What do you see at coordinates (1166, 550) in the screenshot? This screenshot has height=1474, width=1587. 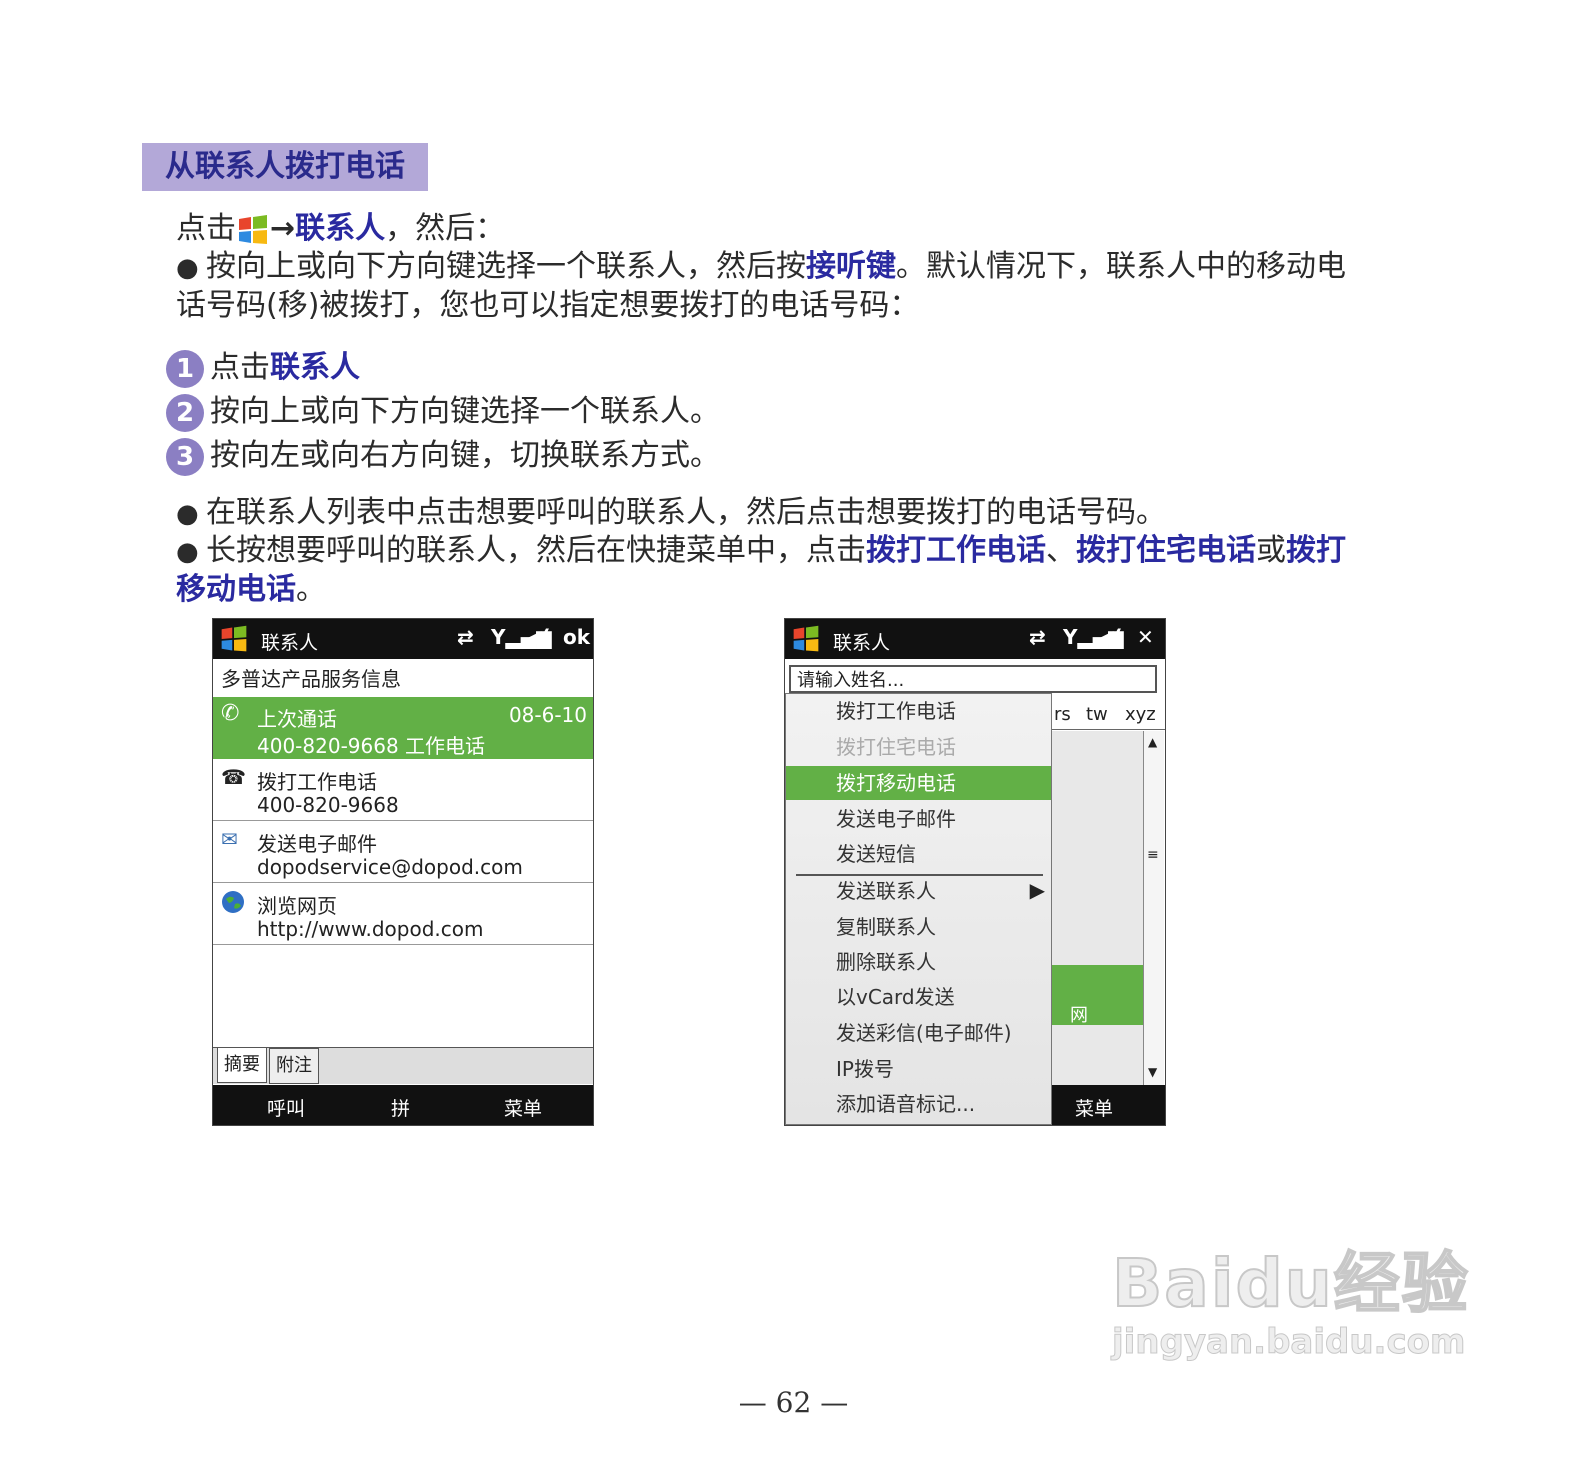 I see `bullet3-em2: 拨打住宅电话` at bounding box center [1166, 550].